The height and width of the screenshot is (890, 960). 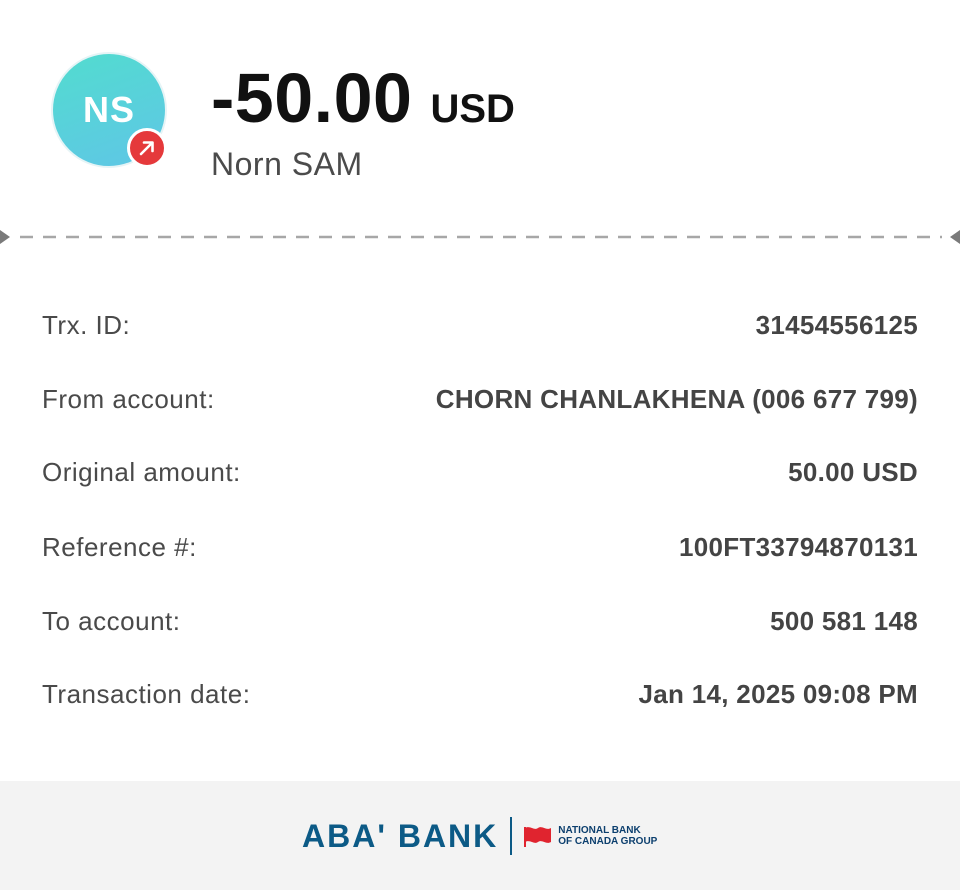 I want to click on detail-label: To account:, so click(x=111, y=620).